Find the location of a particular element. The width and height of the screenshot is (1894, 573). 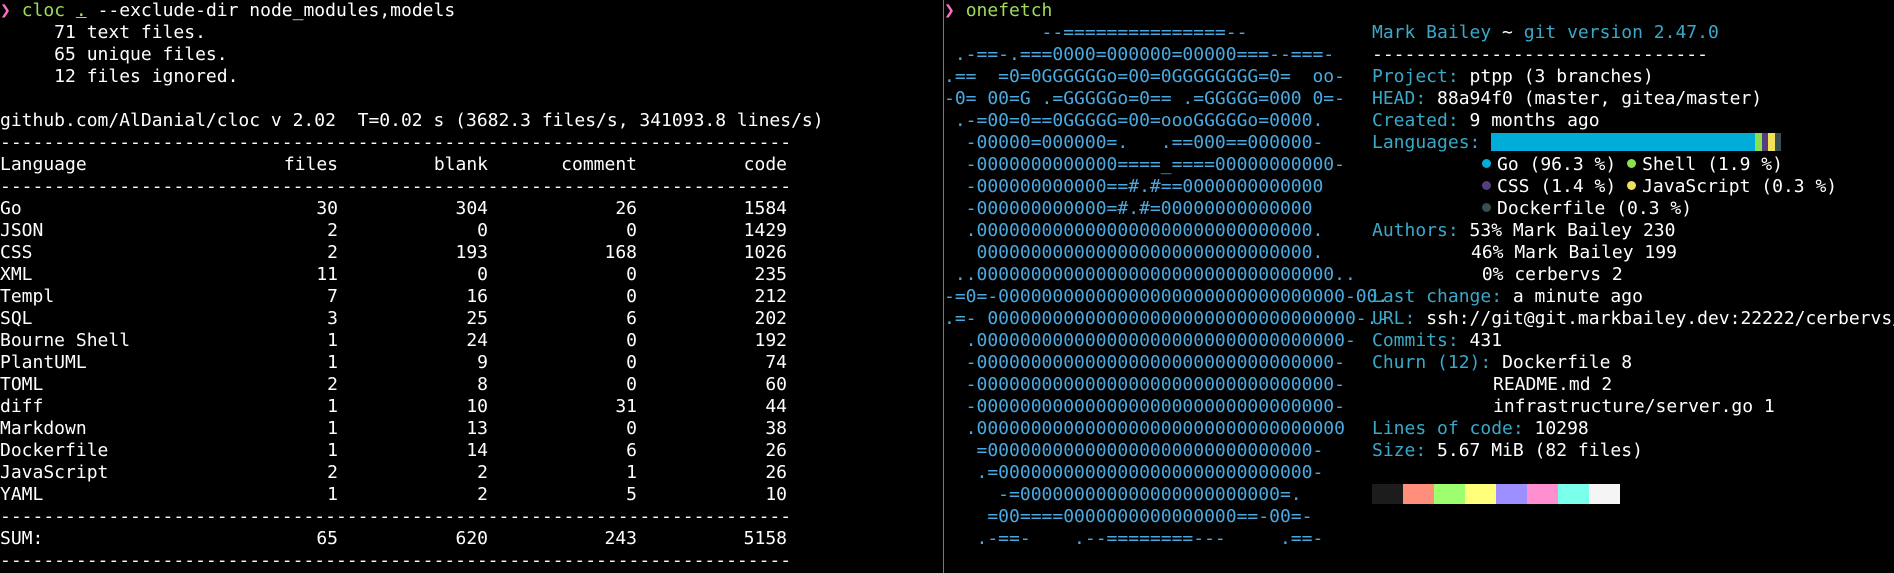

title-rule: ------------------------------- is located at coordinates (1540, 54).